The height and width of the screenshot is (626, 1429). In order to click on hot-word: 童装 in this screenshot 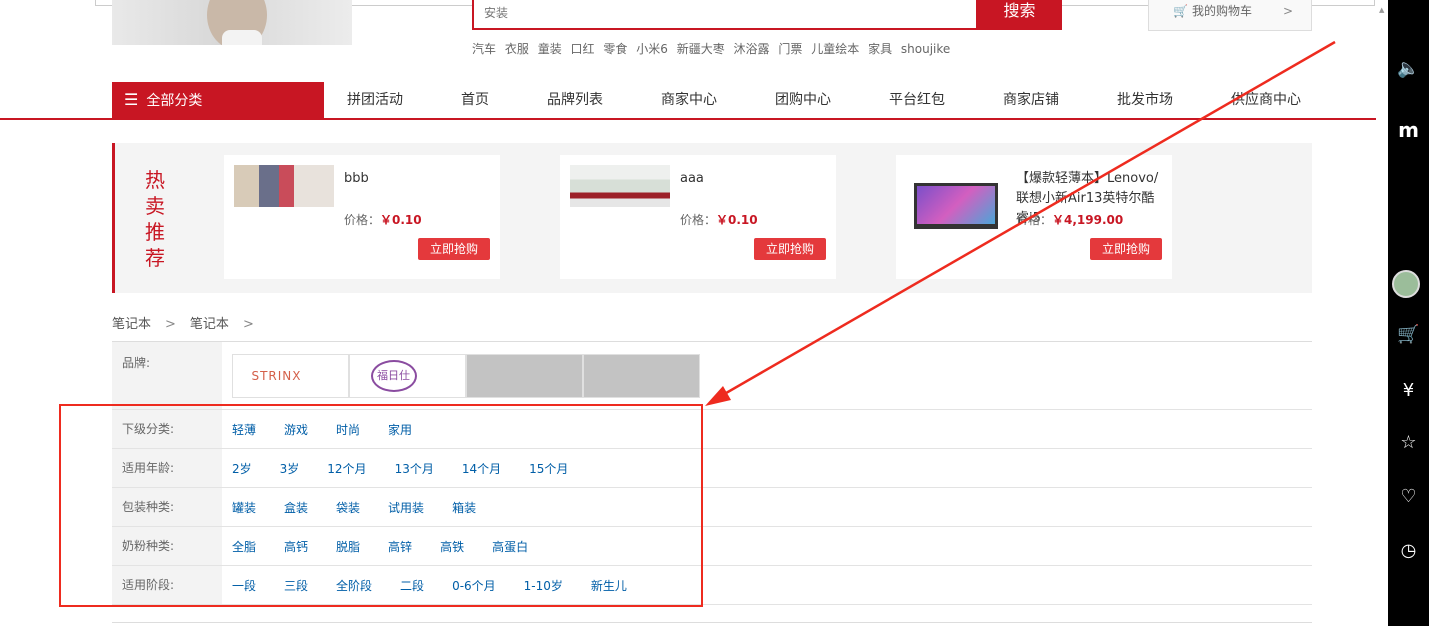, I will do `click(550, 49)`.